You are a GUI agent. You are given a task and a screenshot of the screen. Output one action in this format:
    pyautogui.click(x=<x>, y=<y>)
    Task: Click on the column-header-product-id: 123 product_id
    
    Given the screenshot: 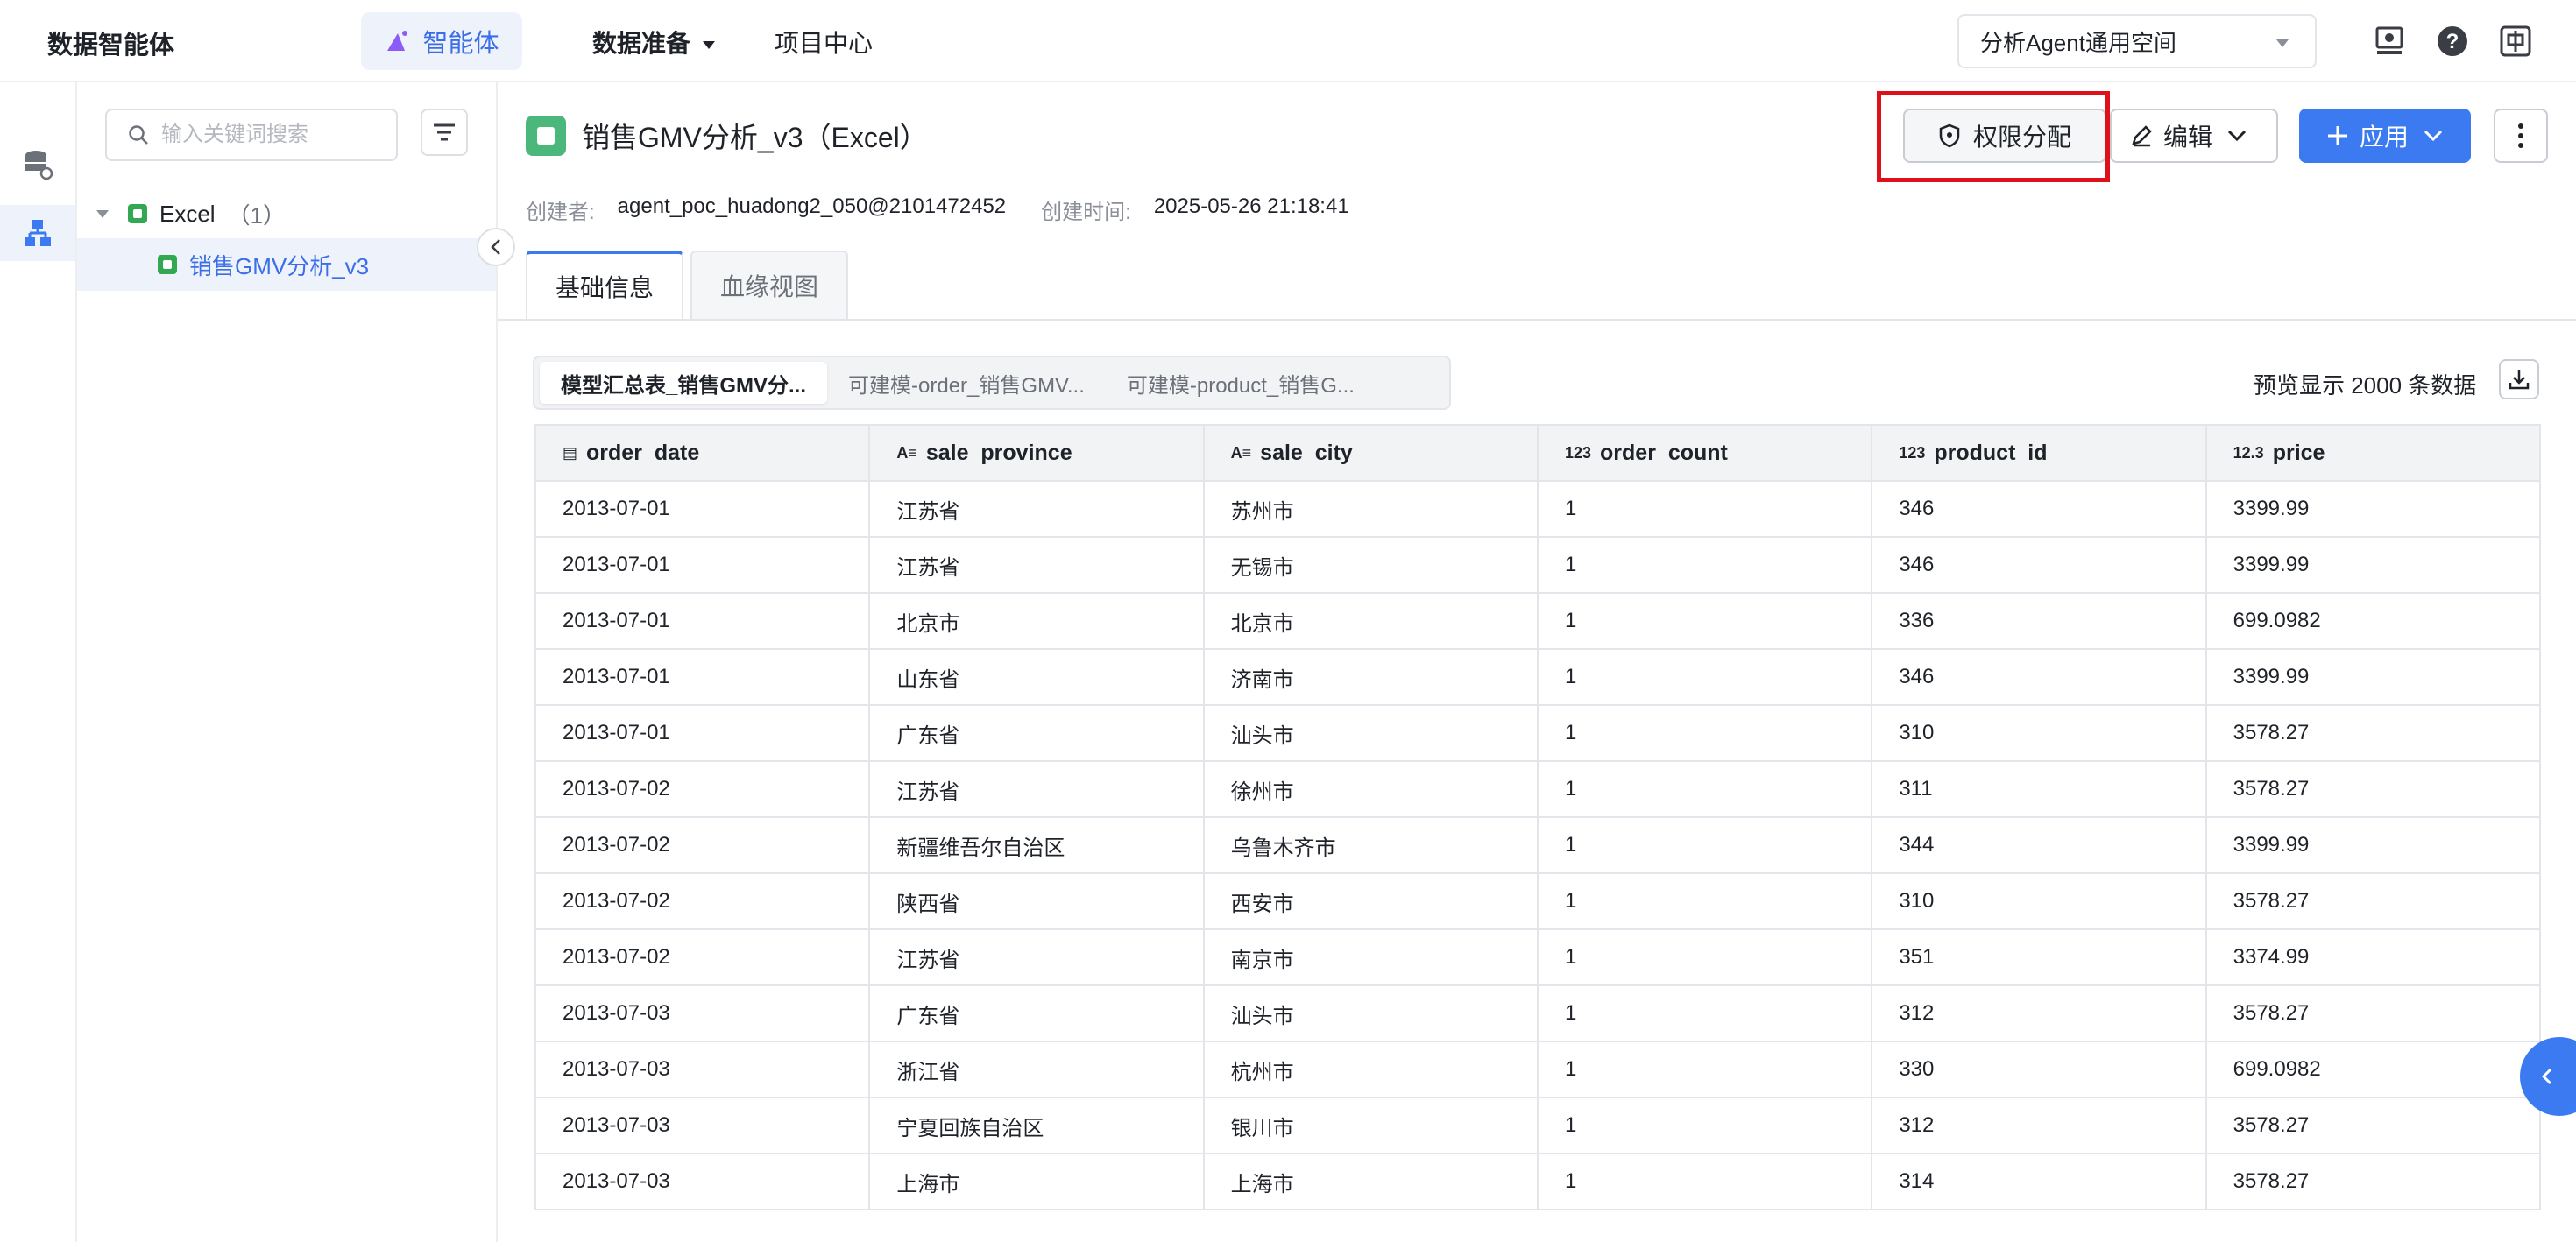 What is the action you would take?
    pyautogui.click(x=2039, y=453)
    